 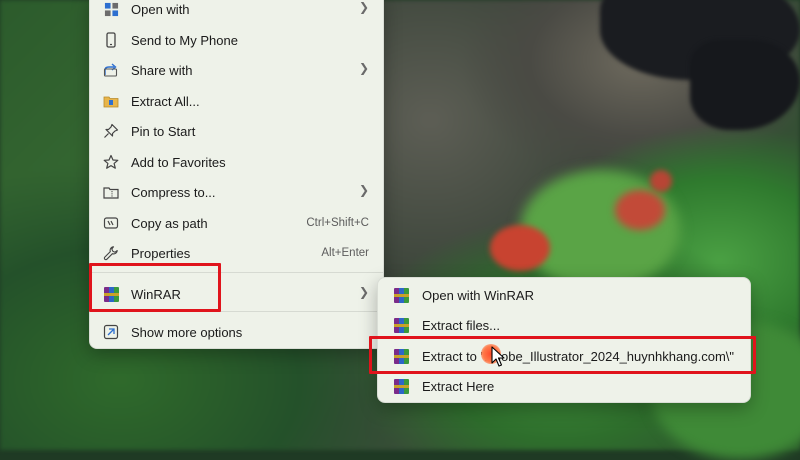 What do you see at coordinates (160, 9) in the screenshot?
I see `menu-item-label: Open with` at bounding box center [160, 9].